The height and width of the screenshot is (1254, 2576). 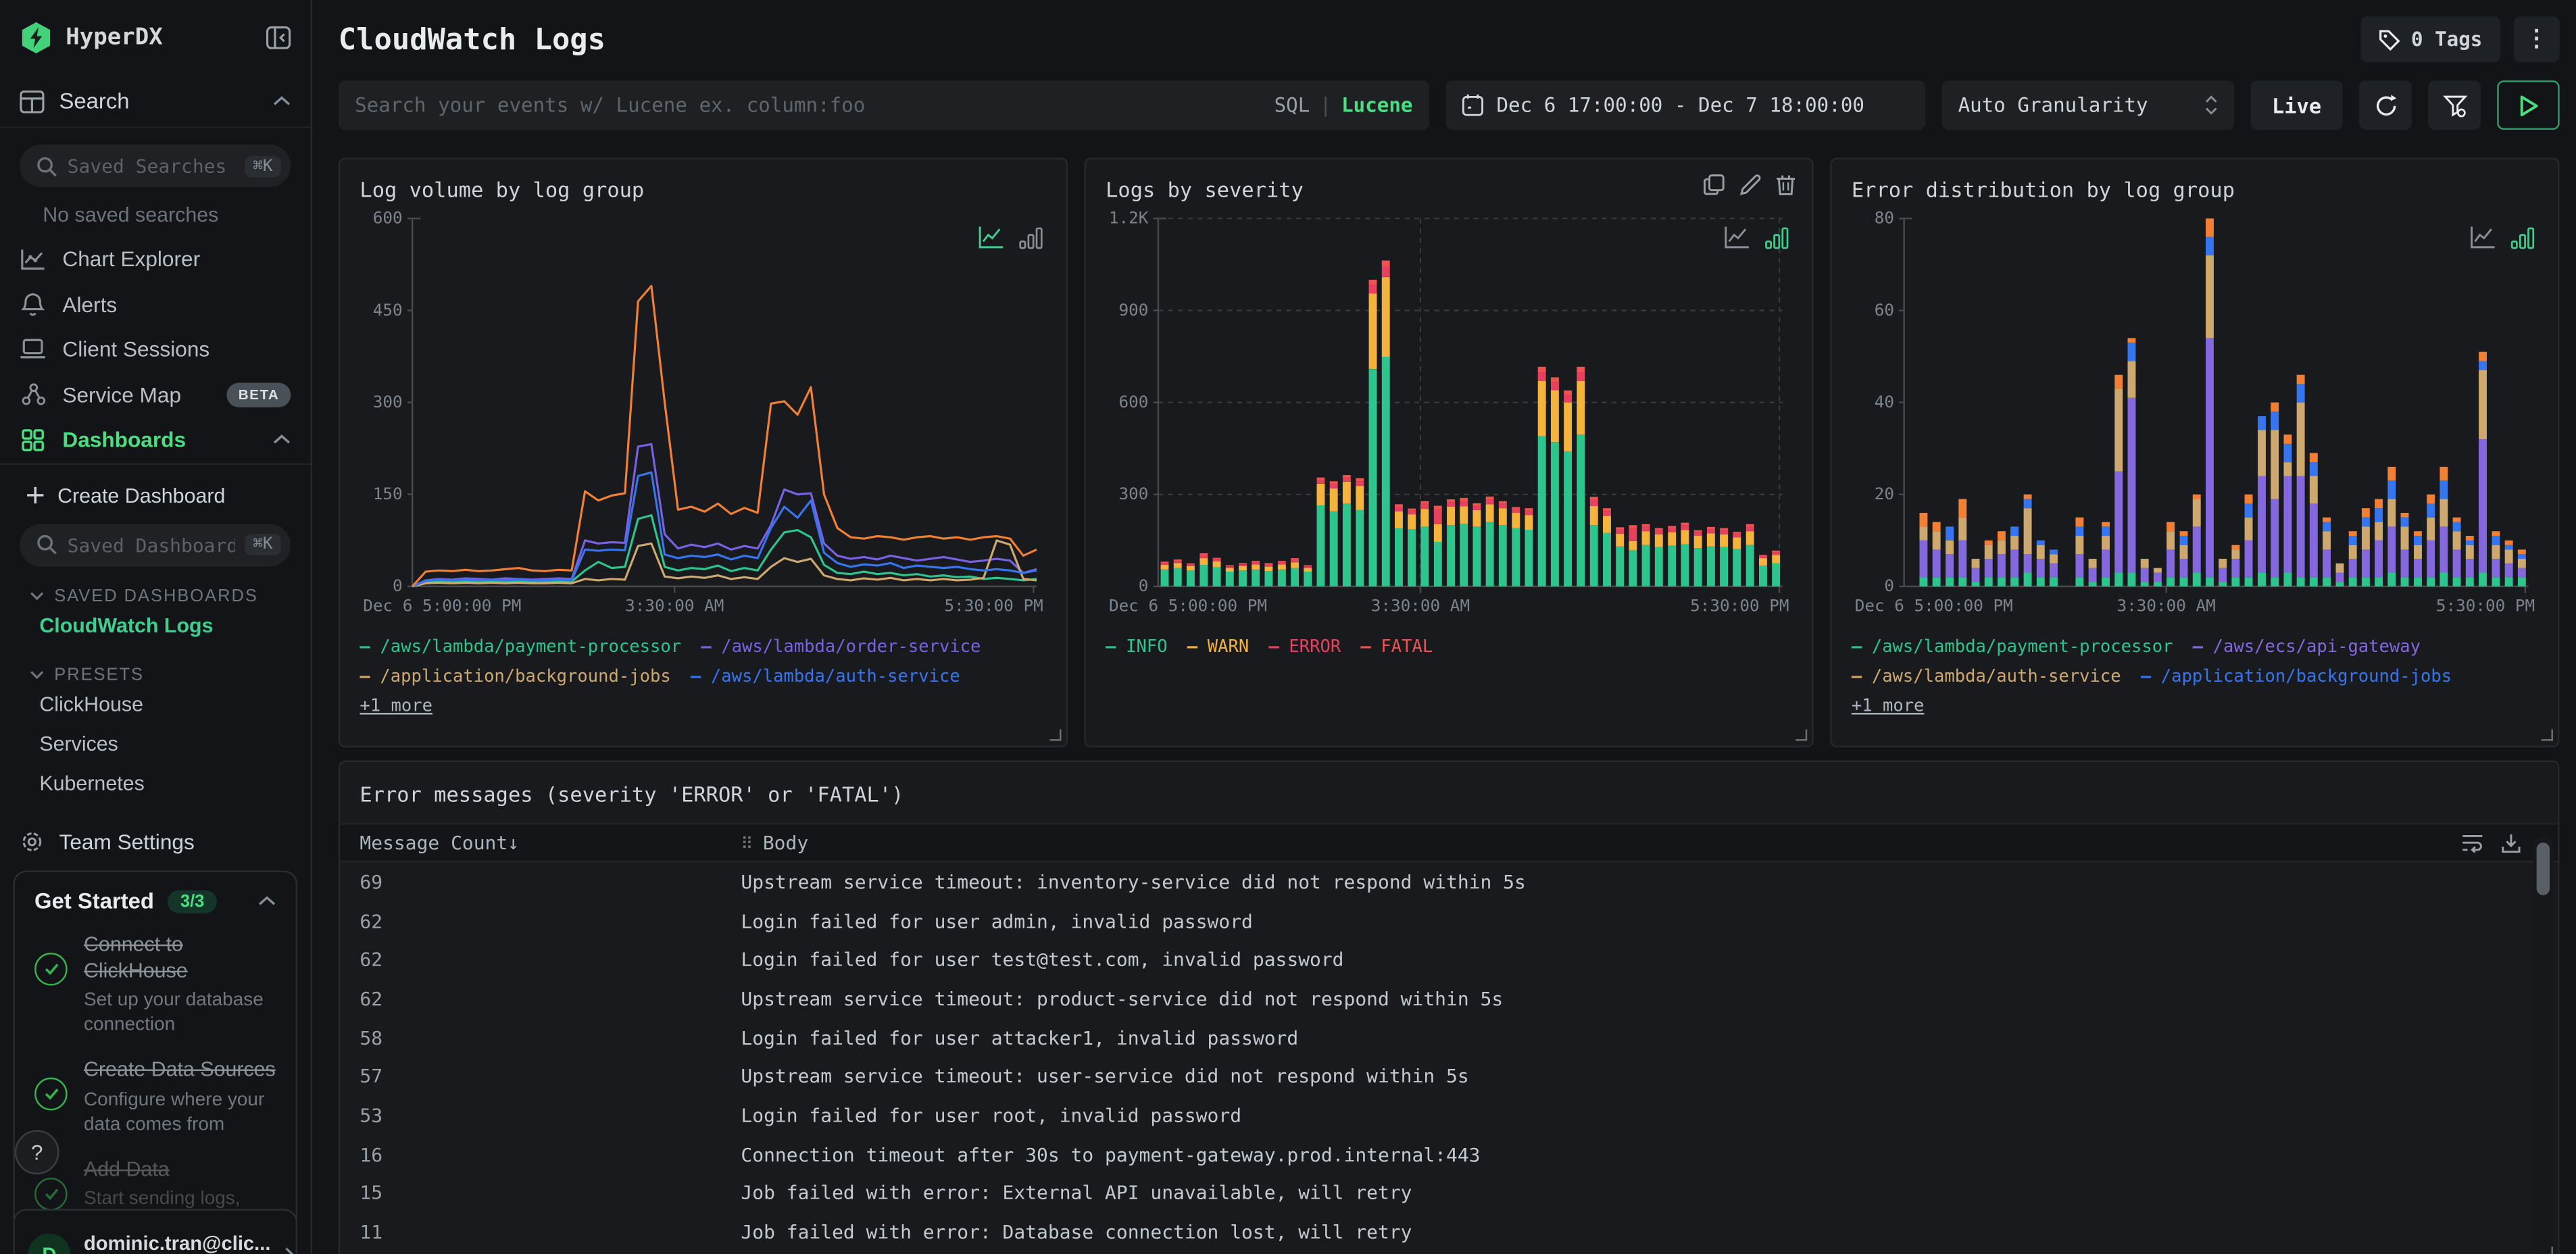 I want to click on date-range-picker: Dec 6 17:00:00 - Dec 7 18:00:00, so click(x=1685, y=105).